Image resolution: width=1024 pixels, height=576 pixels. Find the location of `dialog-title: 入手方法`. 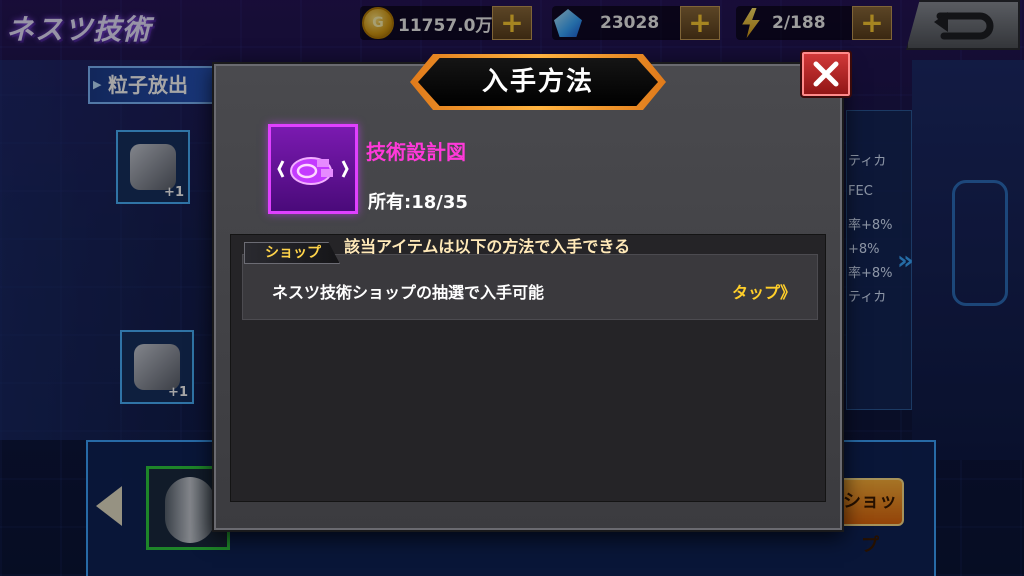

dialog-title: 入手方法 is located at coordinates (537, 82).